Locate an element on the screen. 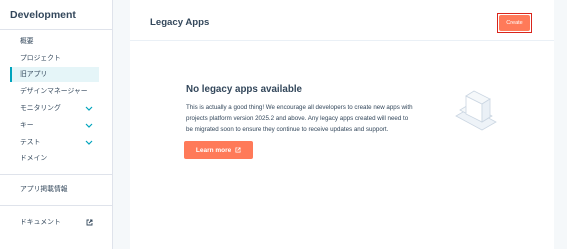 The height and width of the screenshot is (249, 567). sidebar-item-domains: ドメイン is located at coordinates (54, 158).